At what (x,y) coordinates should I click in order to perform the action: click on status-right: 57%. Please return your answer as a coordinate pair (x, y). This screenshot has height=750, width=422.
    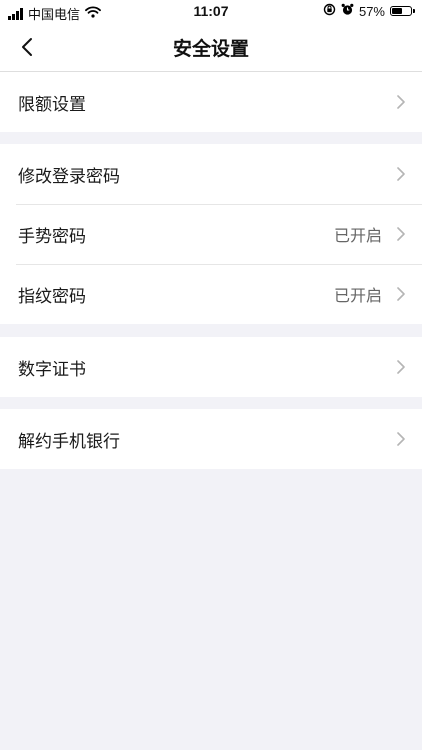
    Looking at the image, I should click on (369, 11).